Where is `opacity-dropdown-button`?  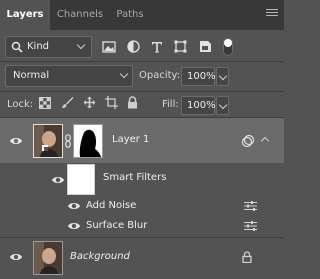
opacity-dropdown-button is located at coordinates (222, 76).